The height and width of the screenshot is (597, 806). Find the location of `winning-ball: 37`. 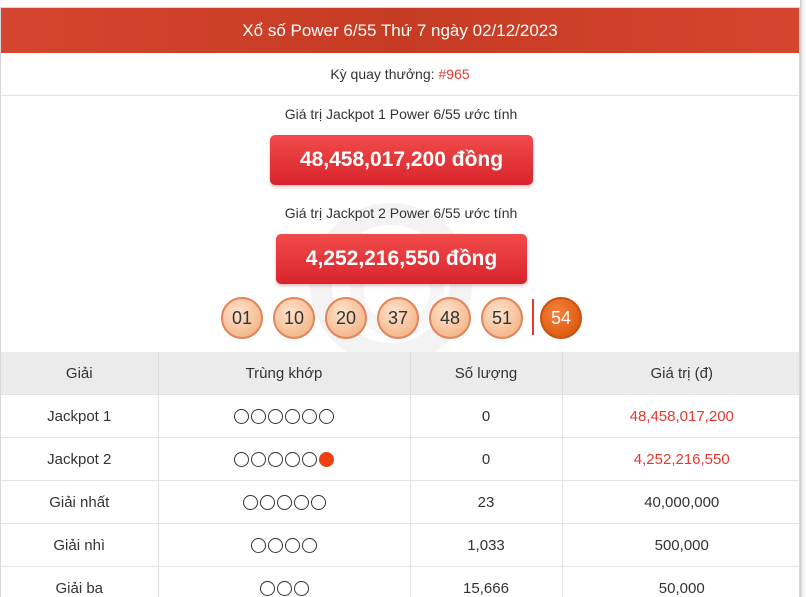

winning-ball: 37 is located at coordinates (398, 318).